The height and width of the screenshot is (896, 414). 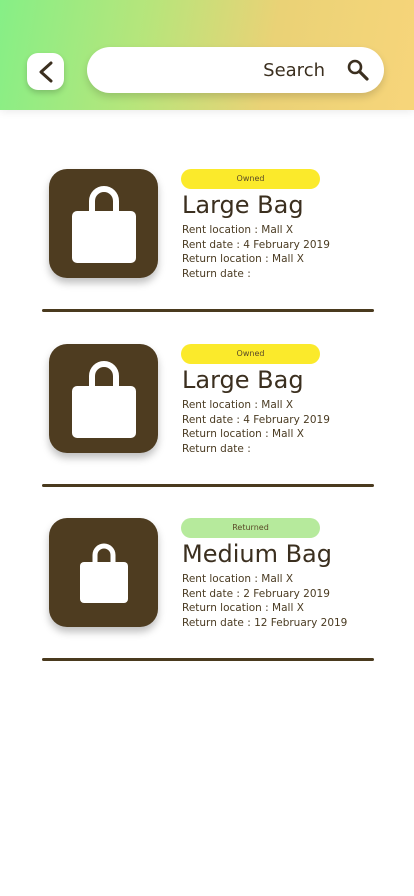 I want to click on header-bar, so click(x=207, y=55).